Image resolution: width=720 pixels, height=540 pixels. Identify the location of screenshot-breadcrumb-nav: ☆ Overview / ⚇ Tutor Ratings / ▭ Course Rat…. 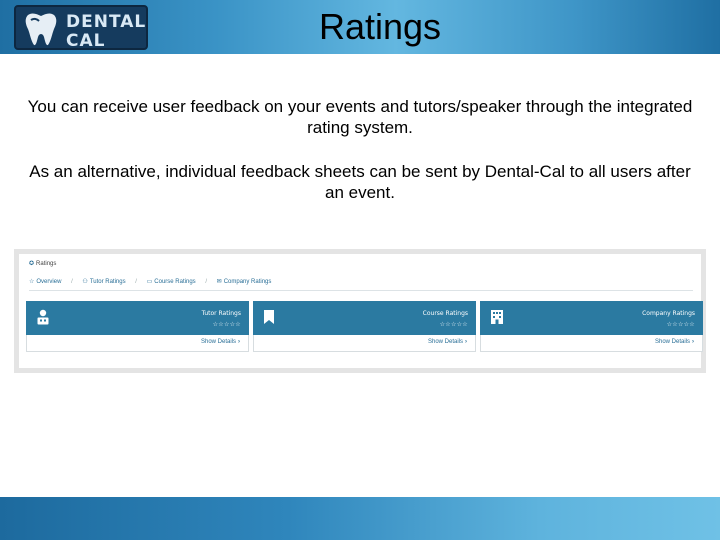
(150, 281).